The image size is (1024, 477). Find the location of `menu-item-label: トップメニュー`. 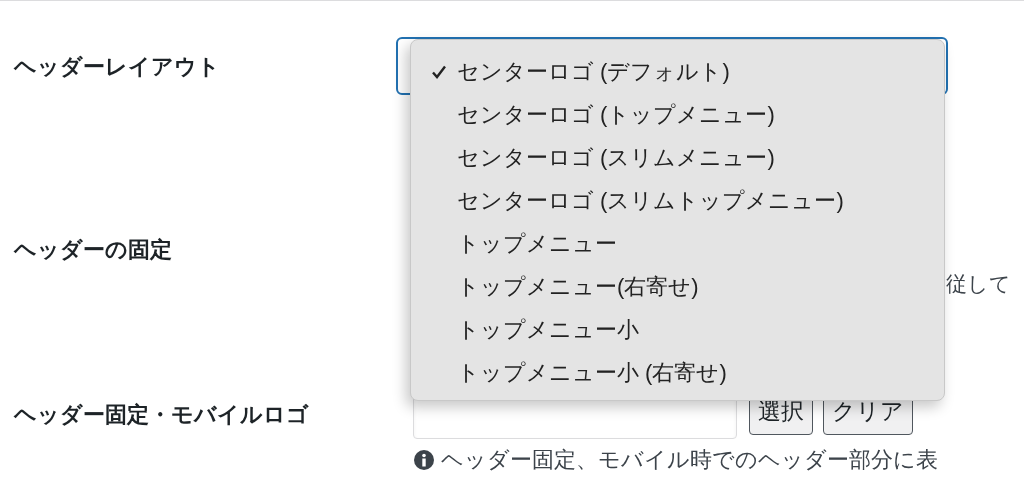

menu-item-label: トップメニュー is located at coordinates (537, 244).